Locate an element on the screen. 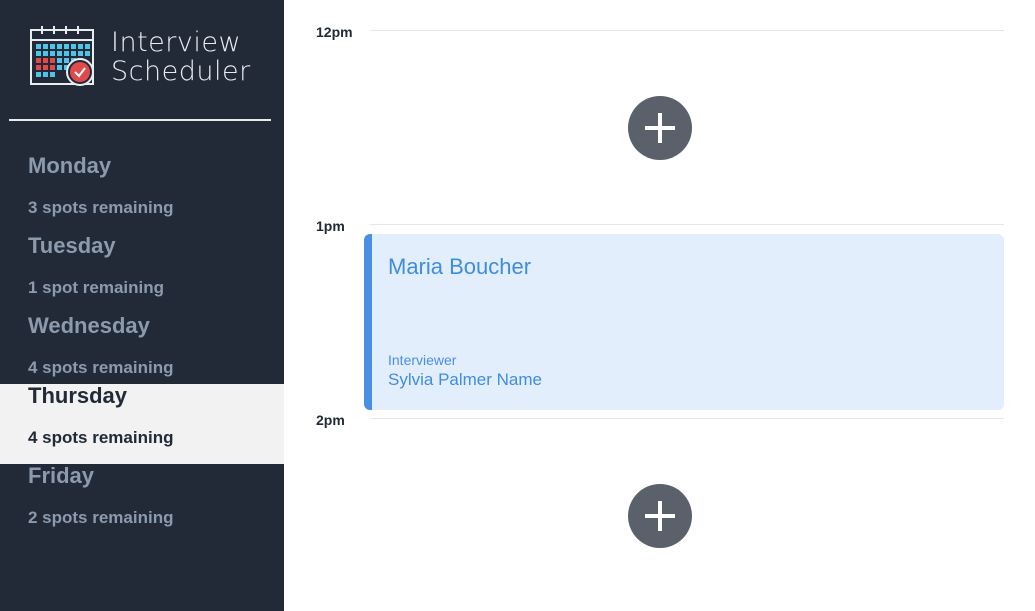 This screenshot has width=1035, height=611. day-item-tuesday: Tuesday 1 spot remaining is located at coordinates (142, 274).